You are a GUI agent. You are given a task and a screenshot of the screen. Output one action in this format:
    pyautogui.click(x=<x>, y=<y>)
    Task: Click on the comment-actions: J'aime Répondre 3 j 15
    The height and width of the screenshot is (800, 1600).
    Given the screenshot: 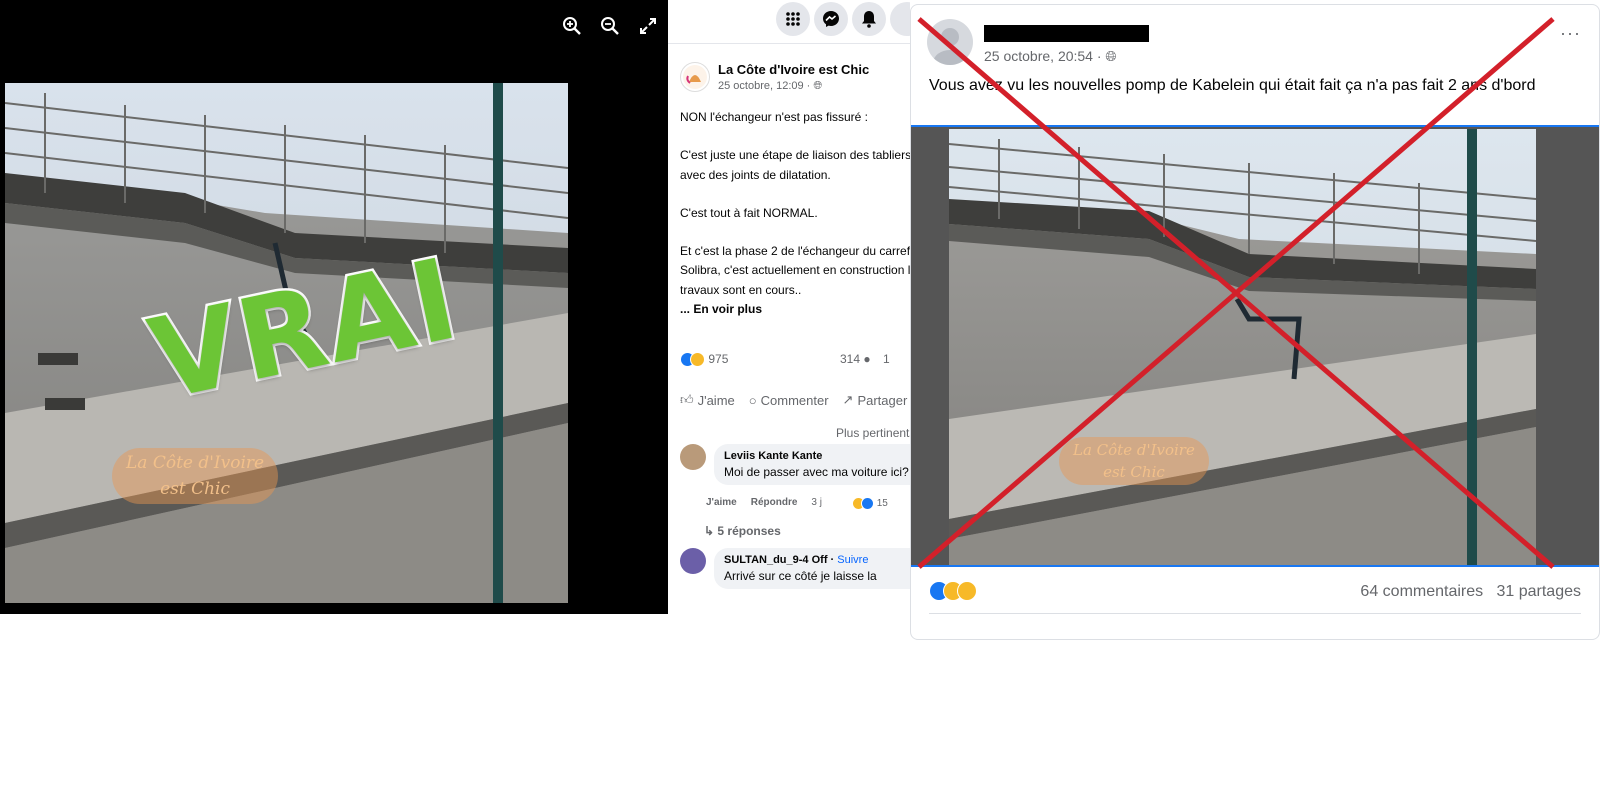 What is the action you would take?
    pyautogui.click(x=797, y=503)
    